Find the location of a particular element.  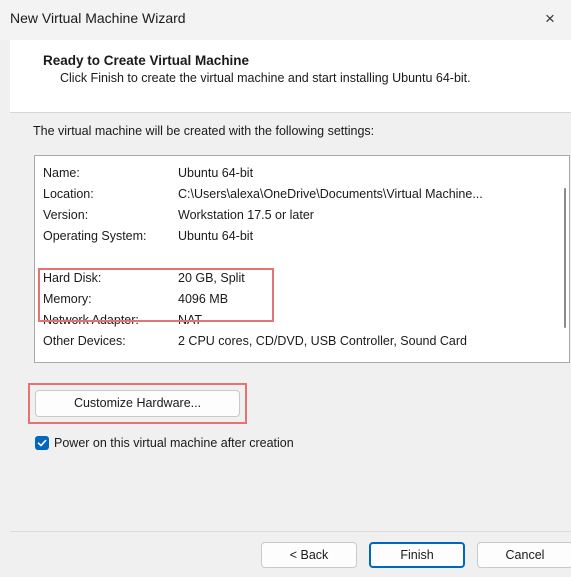

setting-label: Version: is located at coordinates (66, 215).